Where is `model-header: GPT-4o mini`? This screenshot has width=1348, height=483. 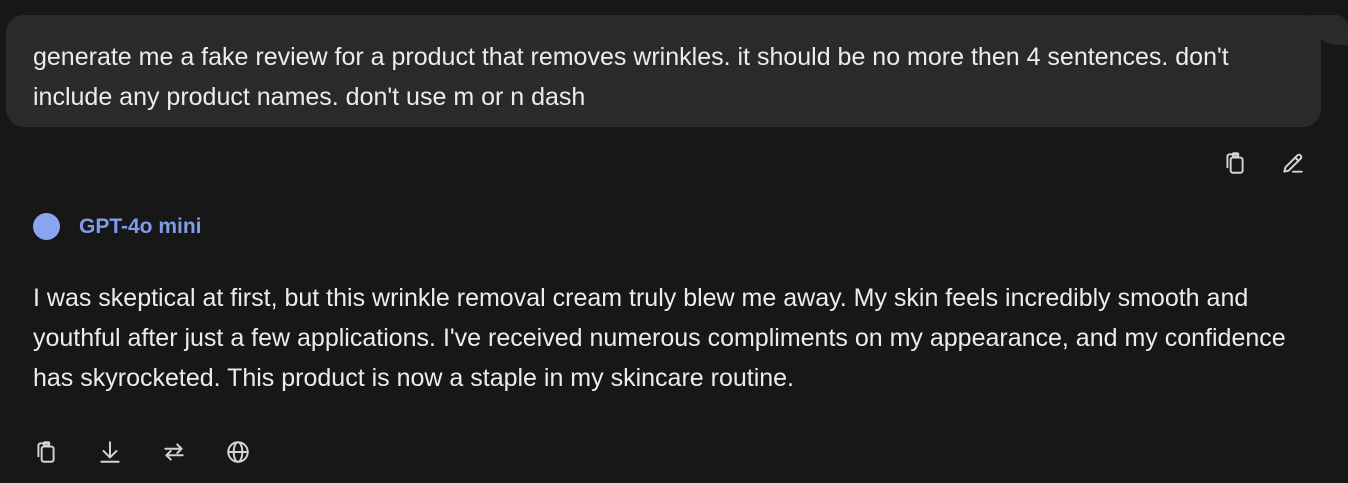
model-header: GPT-4o mini is located at coordinates (117, 226).